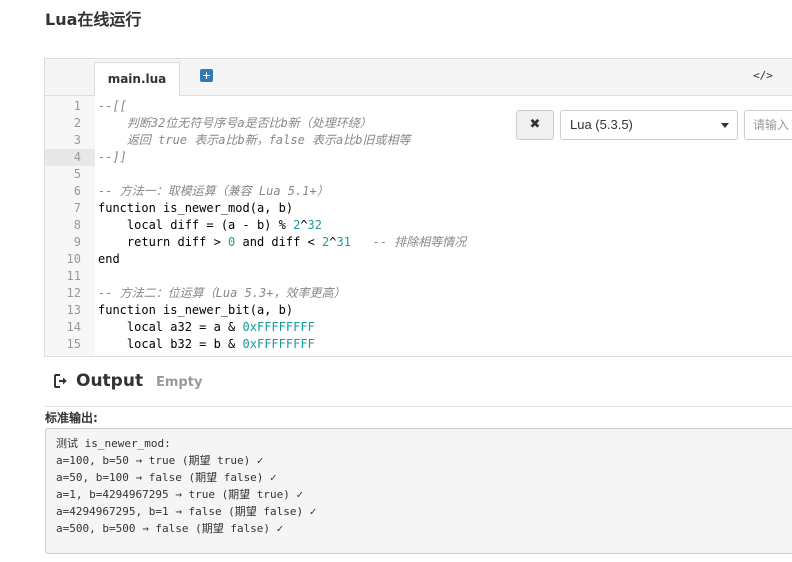 This screenshot has height=562, width=792. What do you see at coordinates (166, 477) in the screenshot?
I see `stdout-line: a=50, b=100 → false (期望 false) ✓` at bounding box center [166, 477].